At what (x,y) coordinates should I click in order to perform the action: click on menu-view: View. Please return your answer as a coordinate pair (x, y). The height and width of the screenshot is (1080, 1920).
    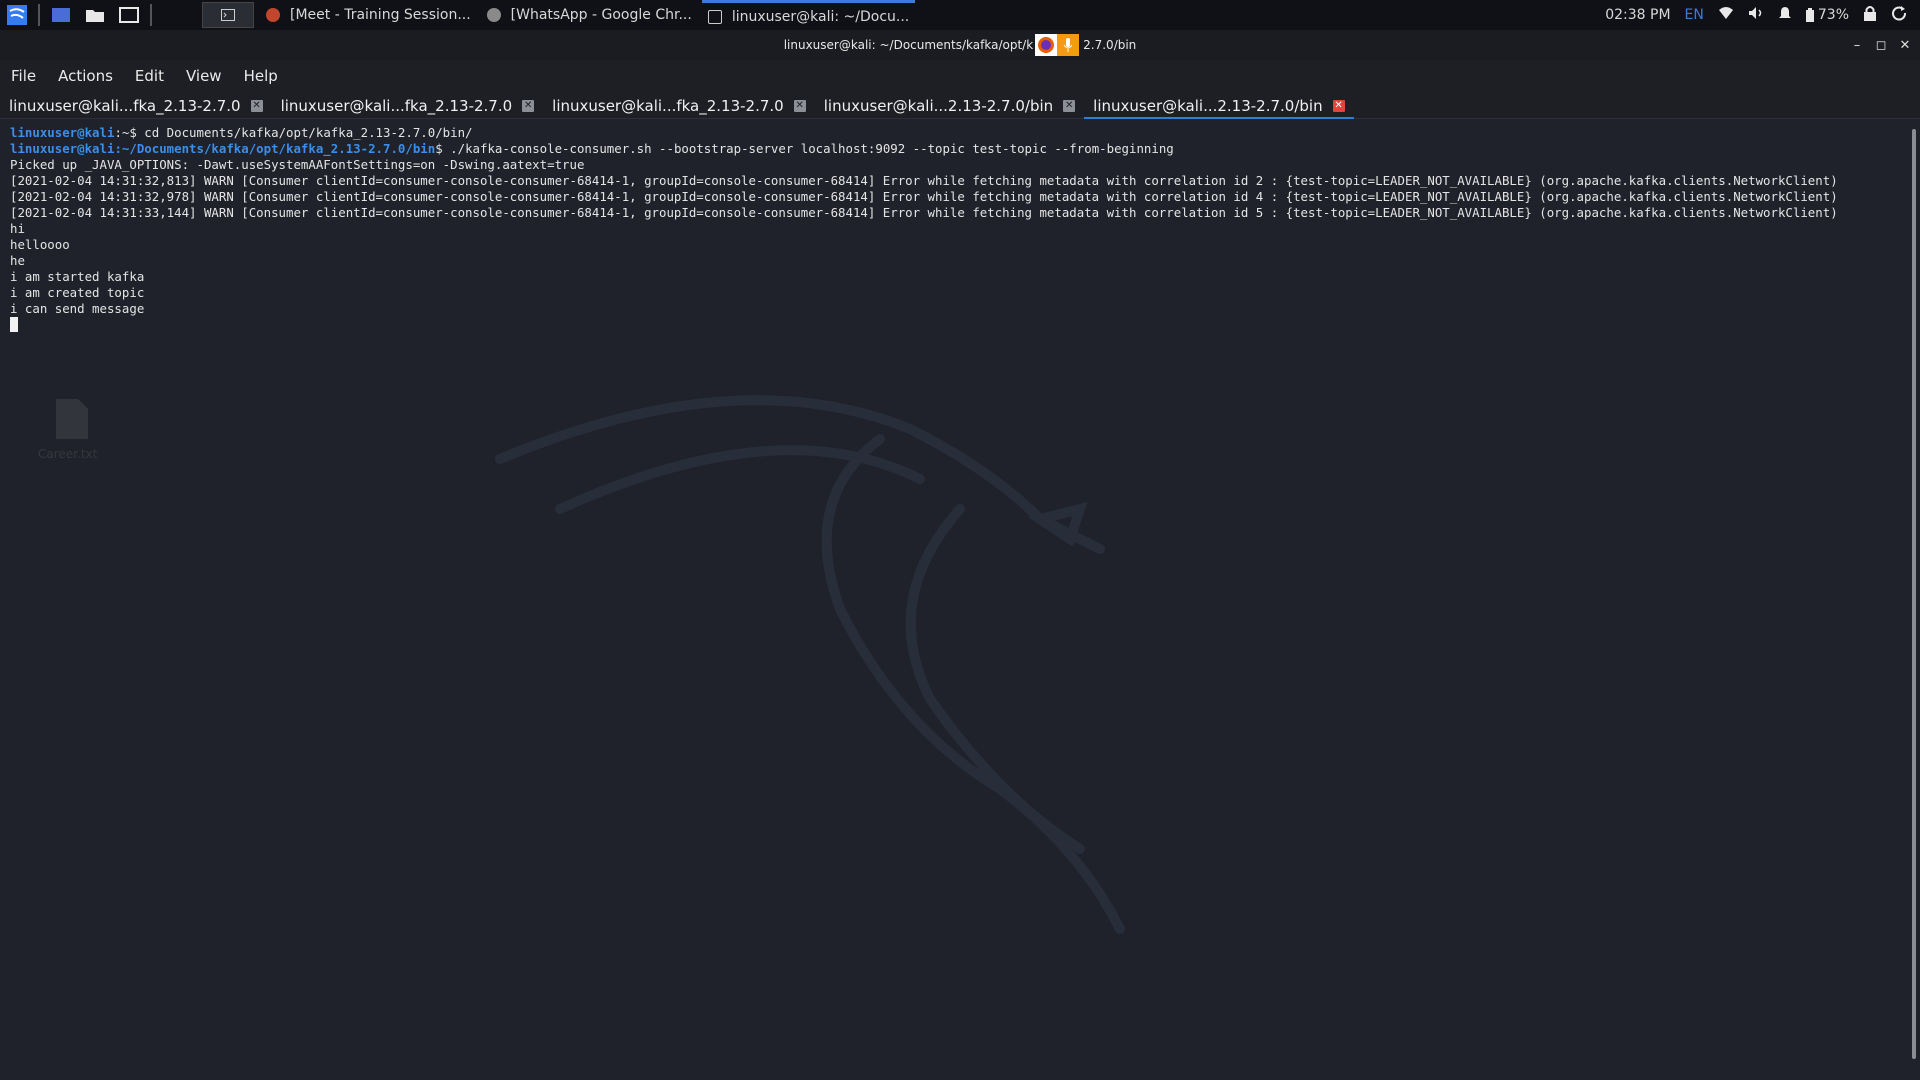
    Looking at the image, I should click on (204, 76).